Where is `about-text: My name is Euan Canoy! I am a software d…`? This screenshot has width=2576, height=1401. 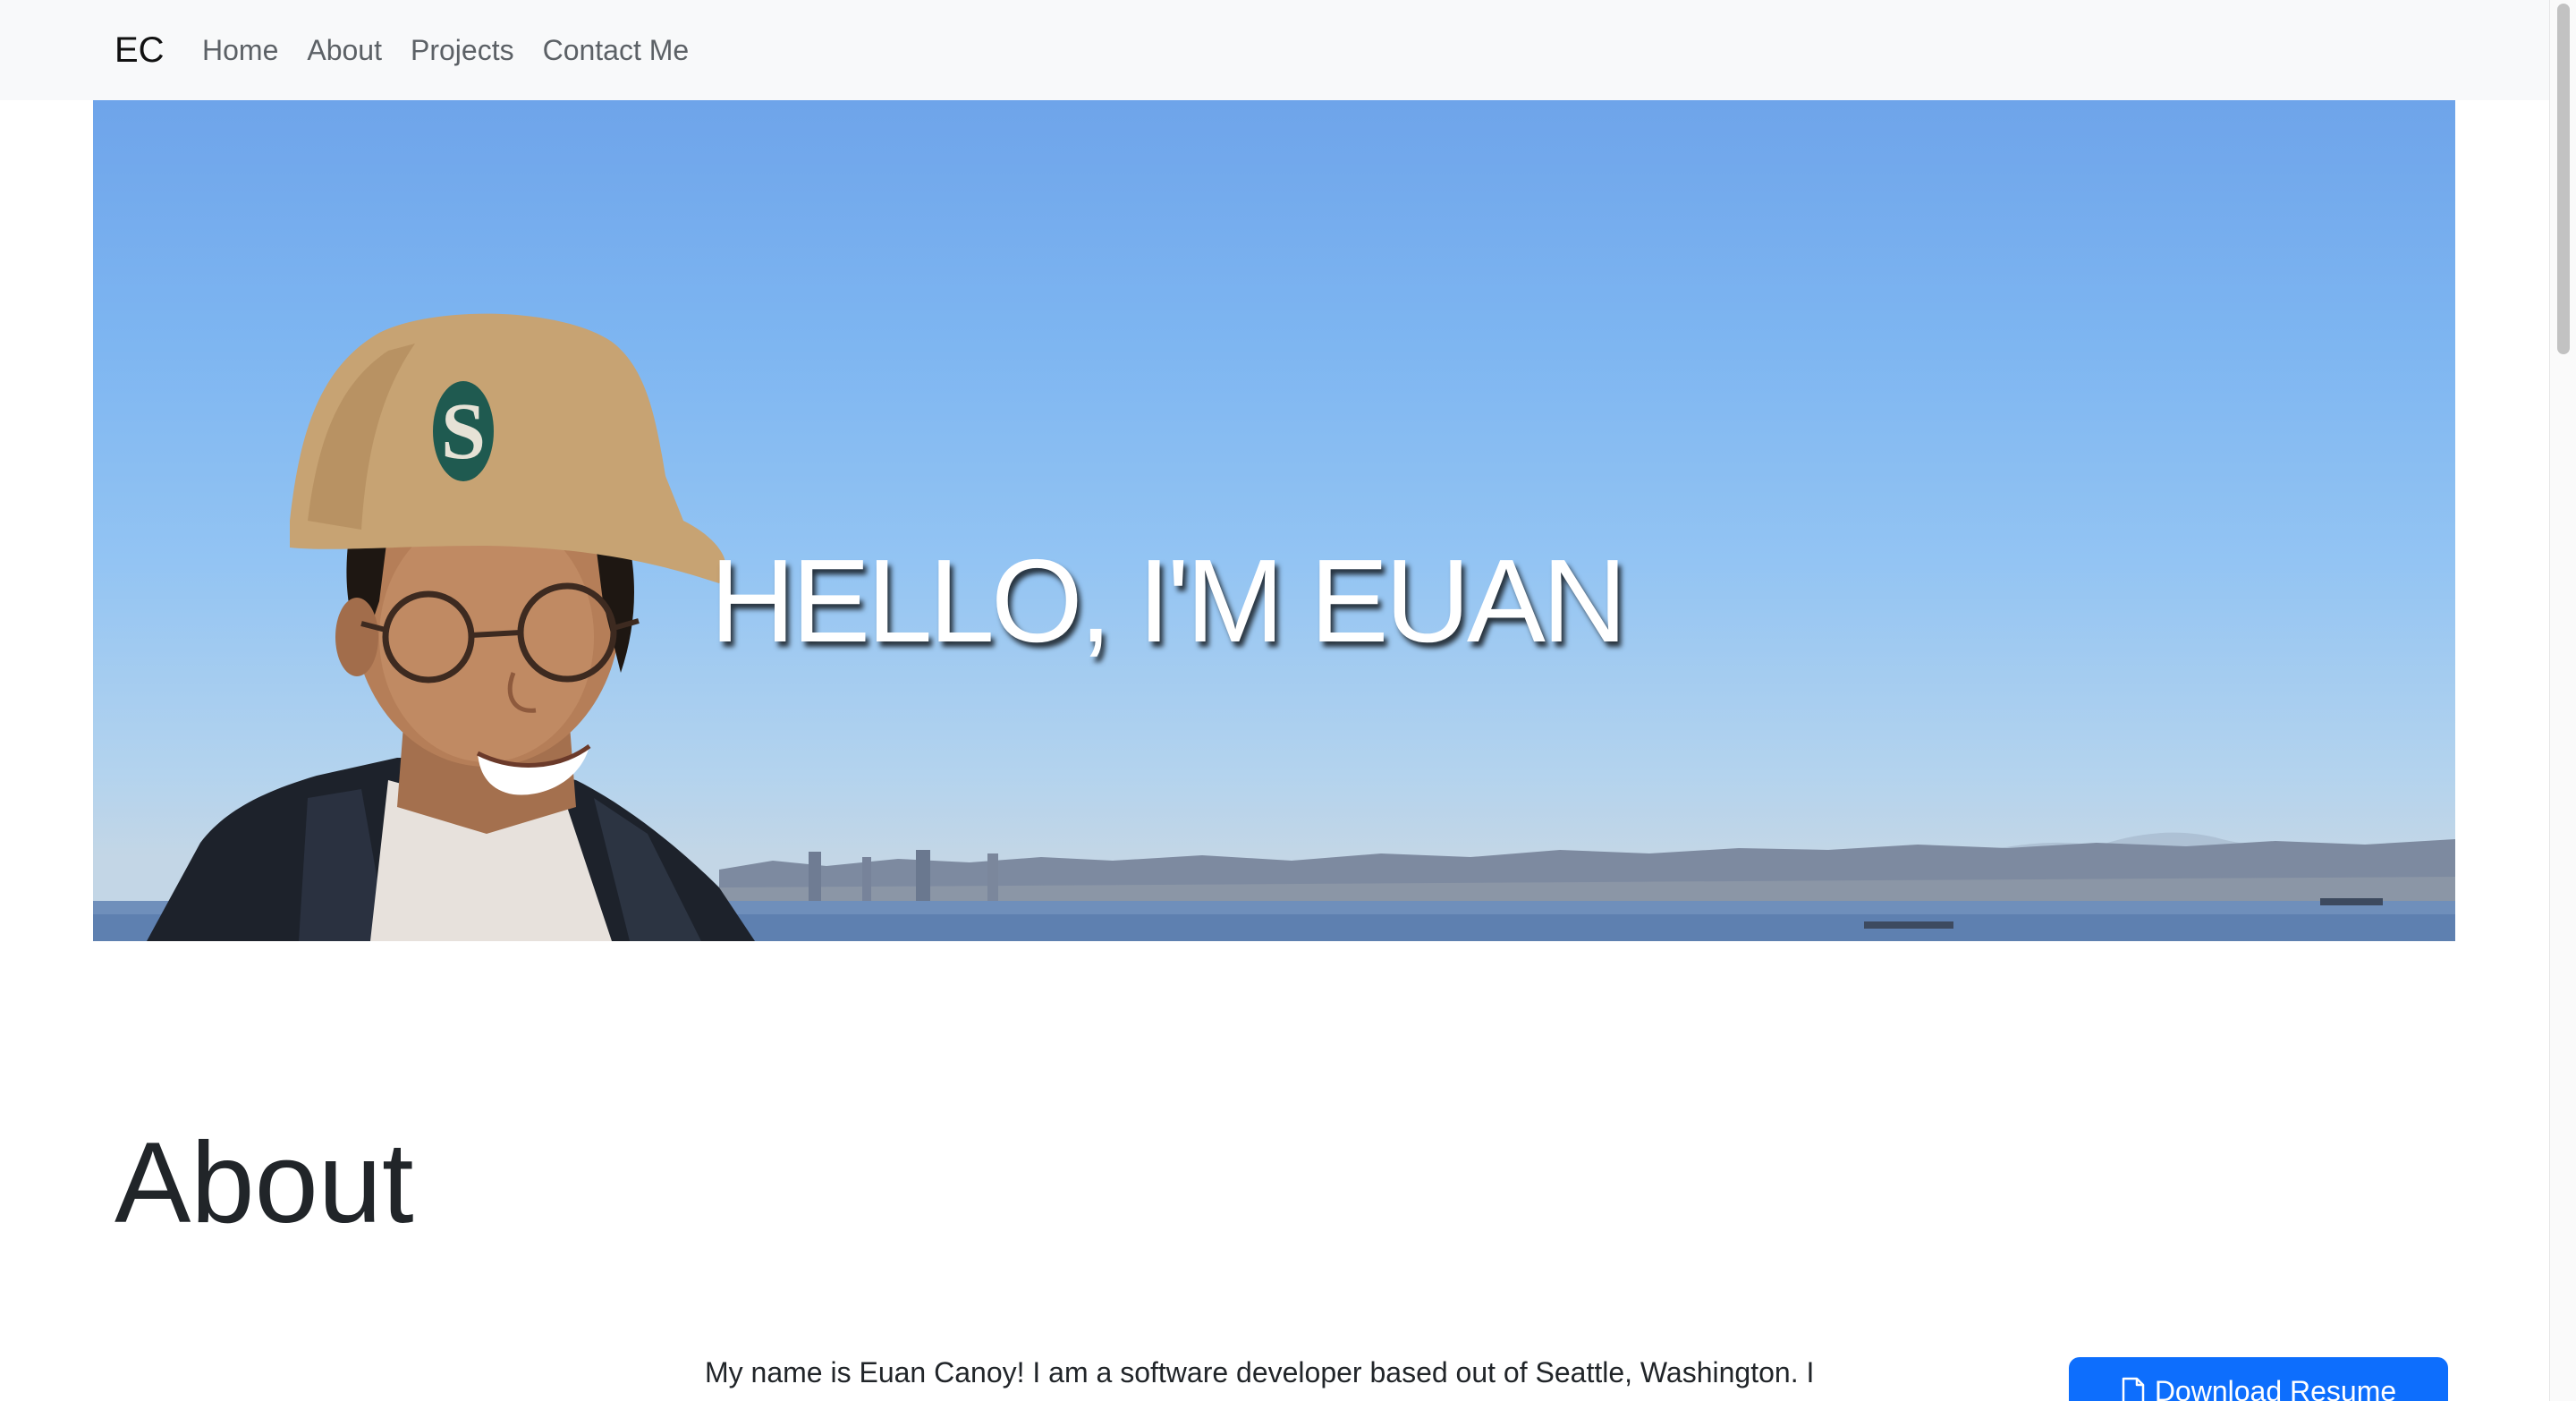 about-text: My name is Euan Canoy! I am a software d… is located at coordinates (1260, 1372).